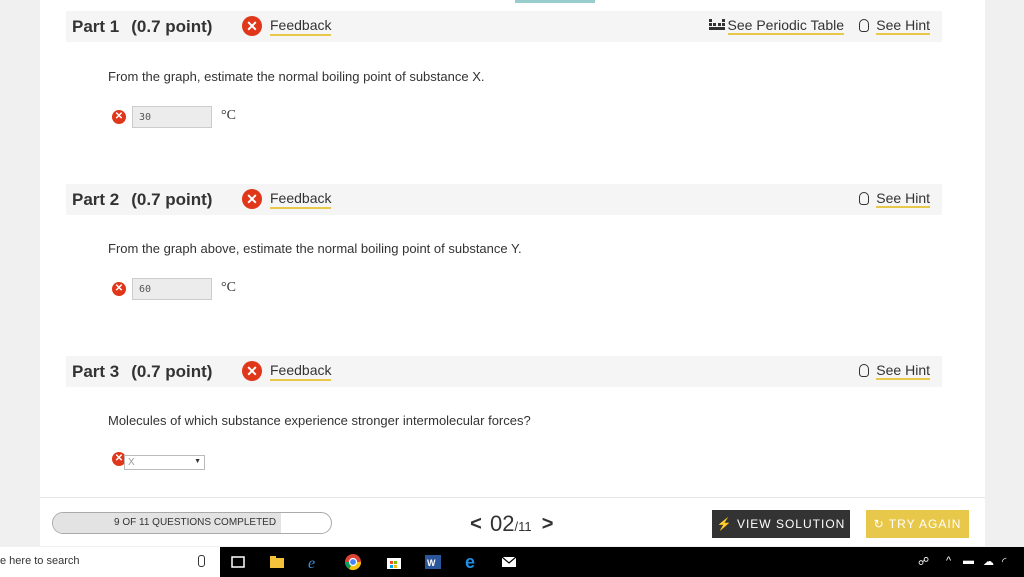 The image size is (1024, 577). I want to click on part-1-unit: °C, so click(228, 115).